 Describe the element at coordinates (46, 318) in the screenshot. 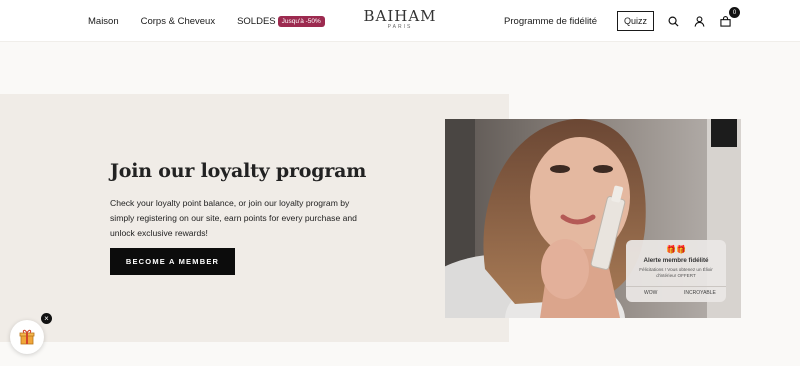

I see `close-icon: ×` at that location.